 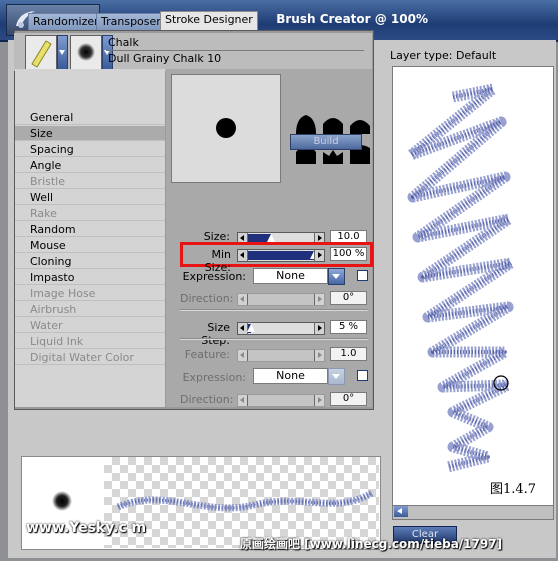 I want to click on dab-shape-rounded, so click(x=306, y=124).